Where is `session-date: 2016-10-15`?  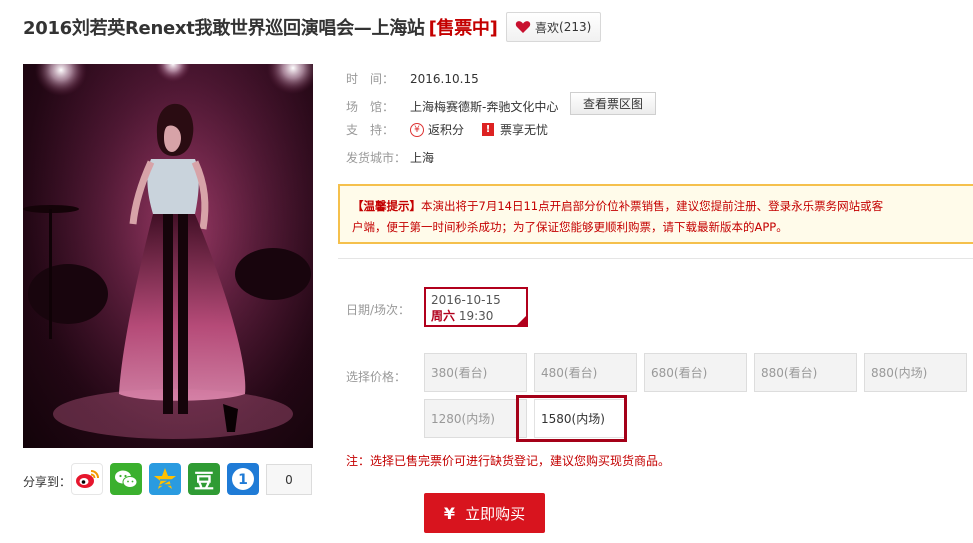 session-date: 2016-10-15 is located at coordinates (466, 300).